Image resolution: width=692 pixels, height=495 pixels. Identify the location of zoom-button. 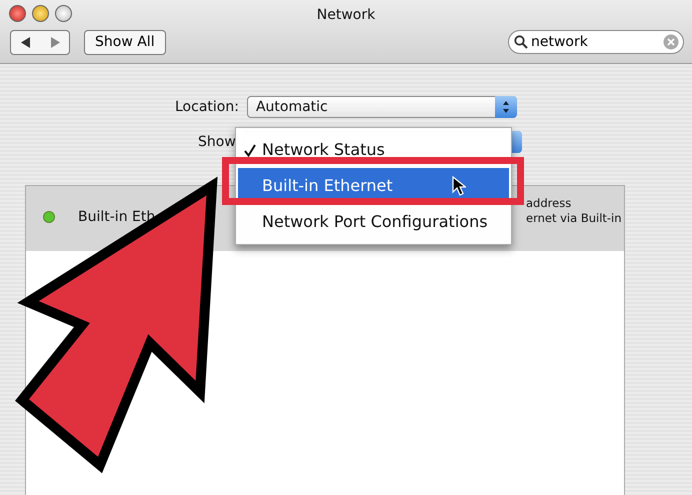
(63, 13).